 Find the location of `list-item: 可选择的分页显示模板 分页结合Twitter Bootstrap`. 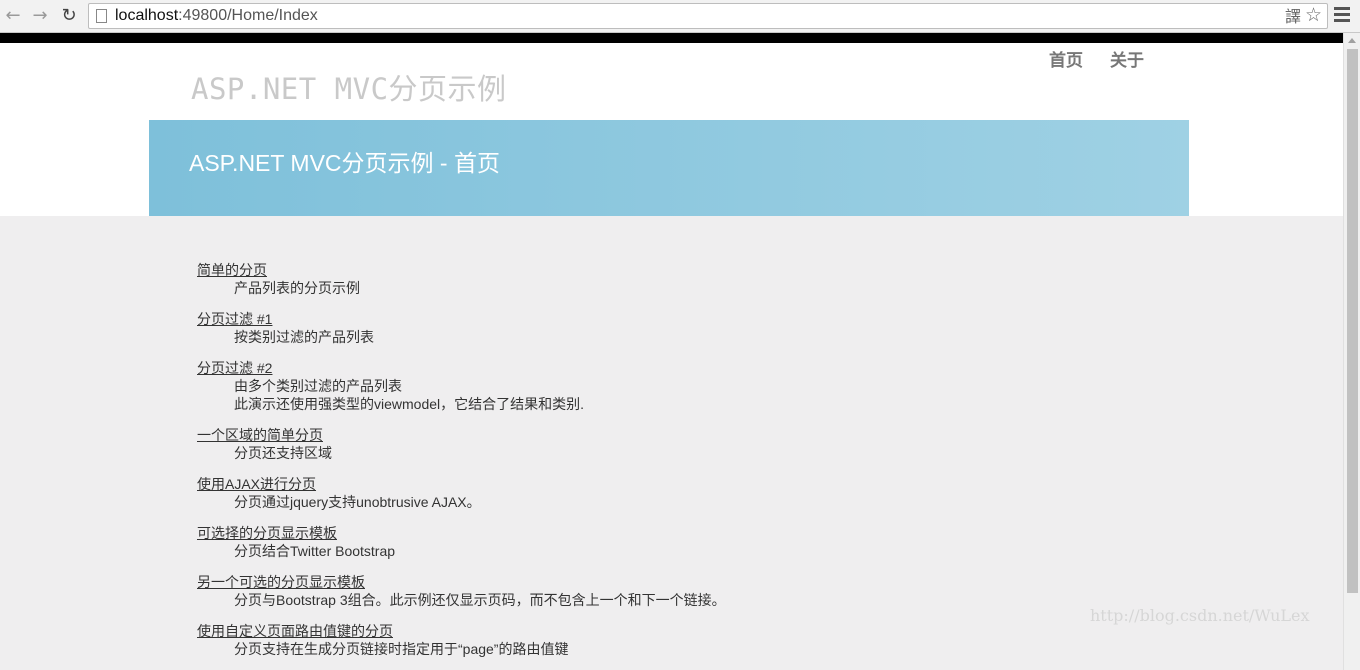

list-item: 可选择的分页显示模板 分页结合Twitter Bootstrap is located at coordinates (461, 542).